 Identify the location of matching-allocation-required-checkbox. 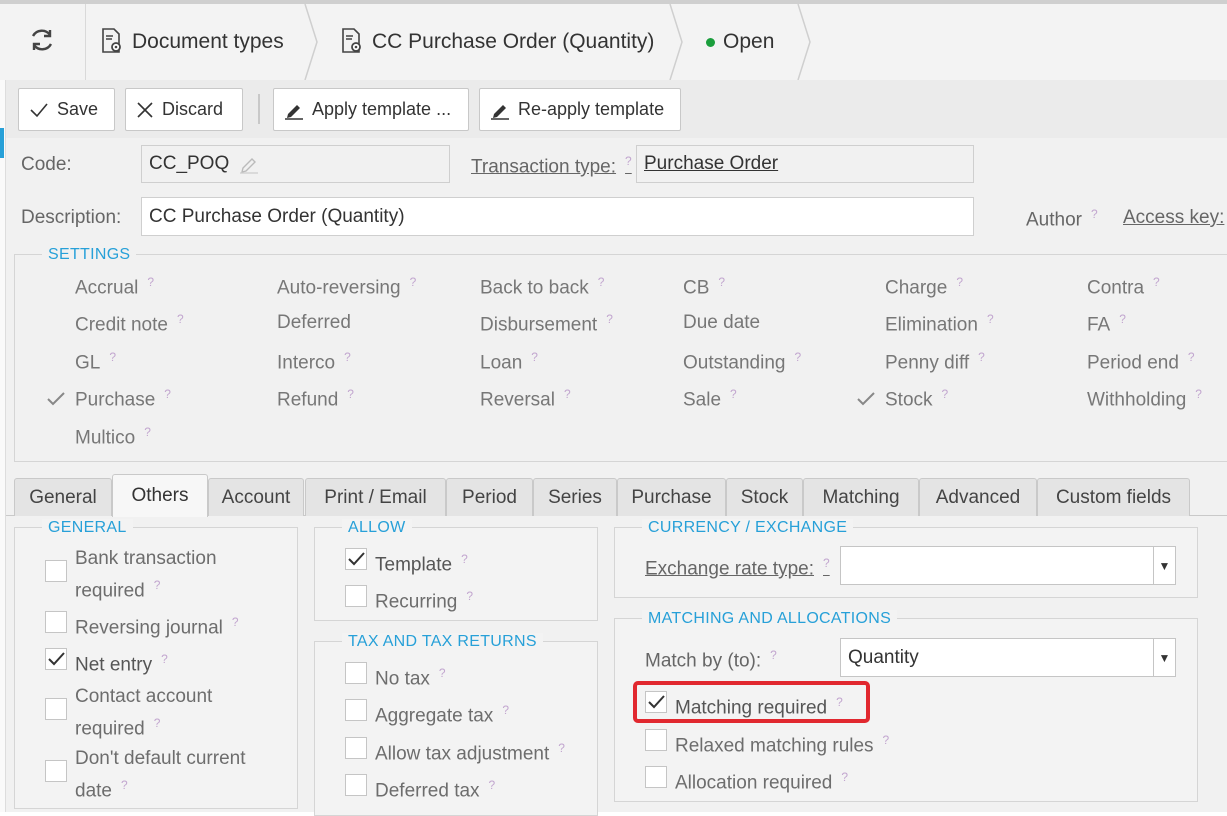
(656, 777).